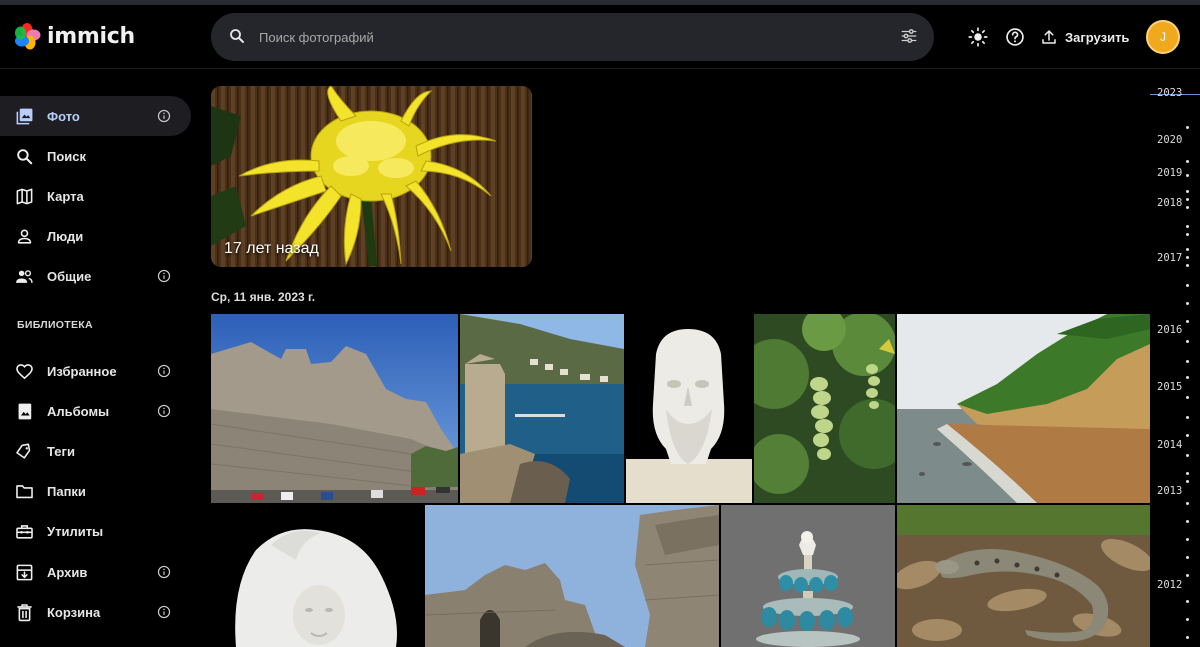 Image resolution: width=1200 pixels, height=647 pixels. What do you see at coordinates (1170, 445) in the screenshot?
I see `timeline-year: 2014` at bounding box center [1170, 445].